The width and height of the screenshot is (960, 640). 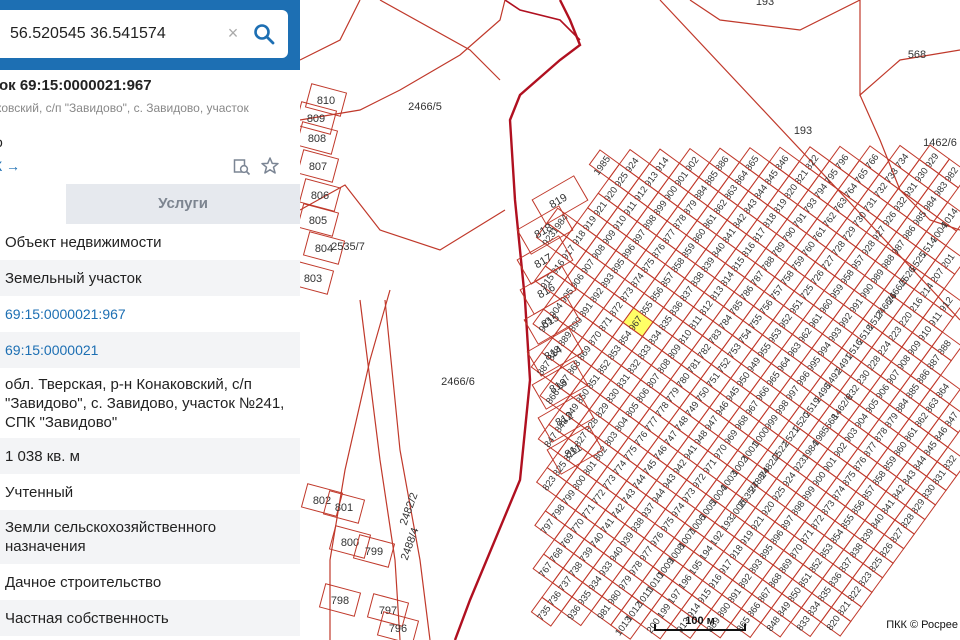 What do you see at coordinates (782, 162) in the screenshot?
I see `parcel-label: 846` at bounding box center [782, 162].